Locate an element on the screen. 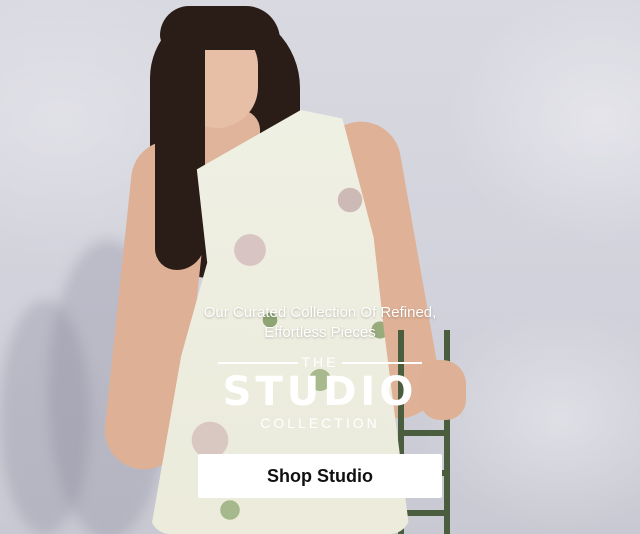 Image resolution: width=640 pixels, height=534 pixels. tagline-line-1: Our Curated Collection Of Refined, is located at coordinates (320, 312).